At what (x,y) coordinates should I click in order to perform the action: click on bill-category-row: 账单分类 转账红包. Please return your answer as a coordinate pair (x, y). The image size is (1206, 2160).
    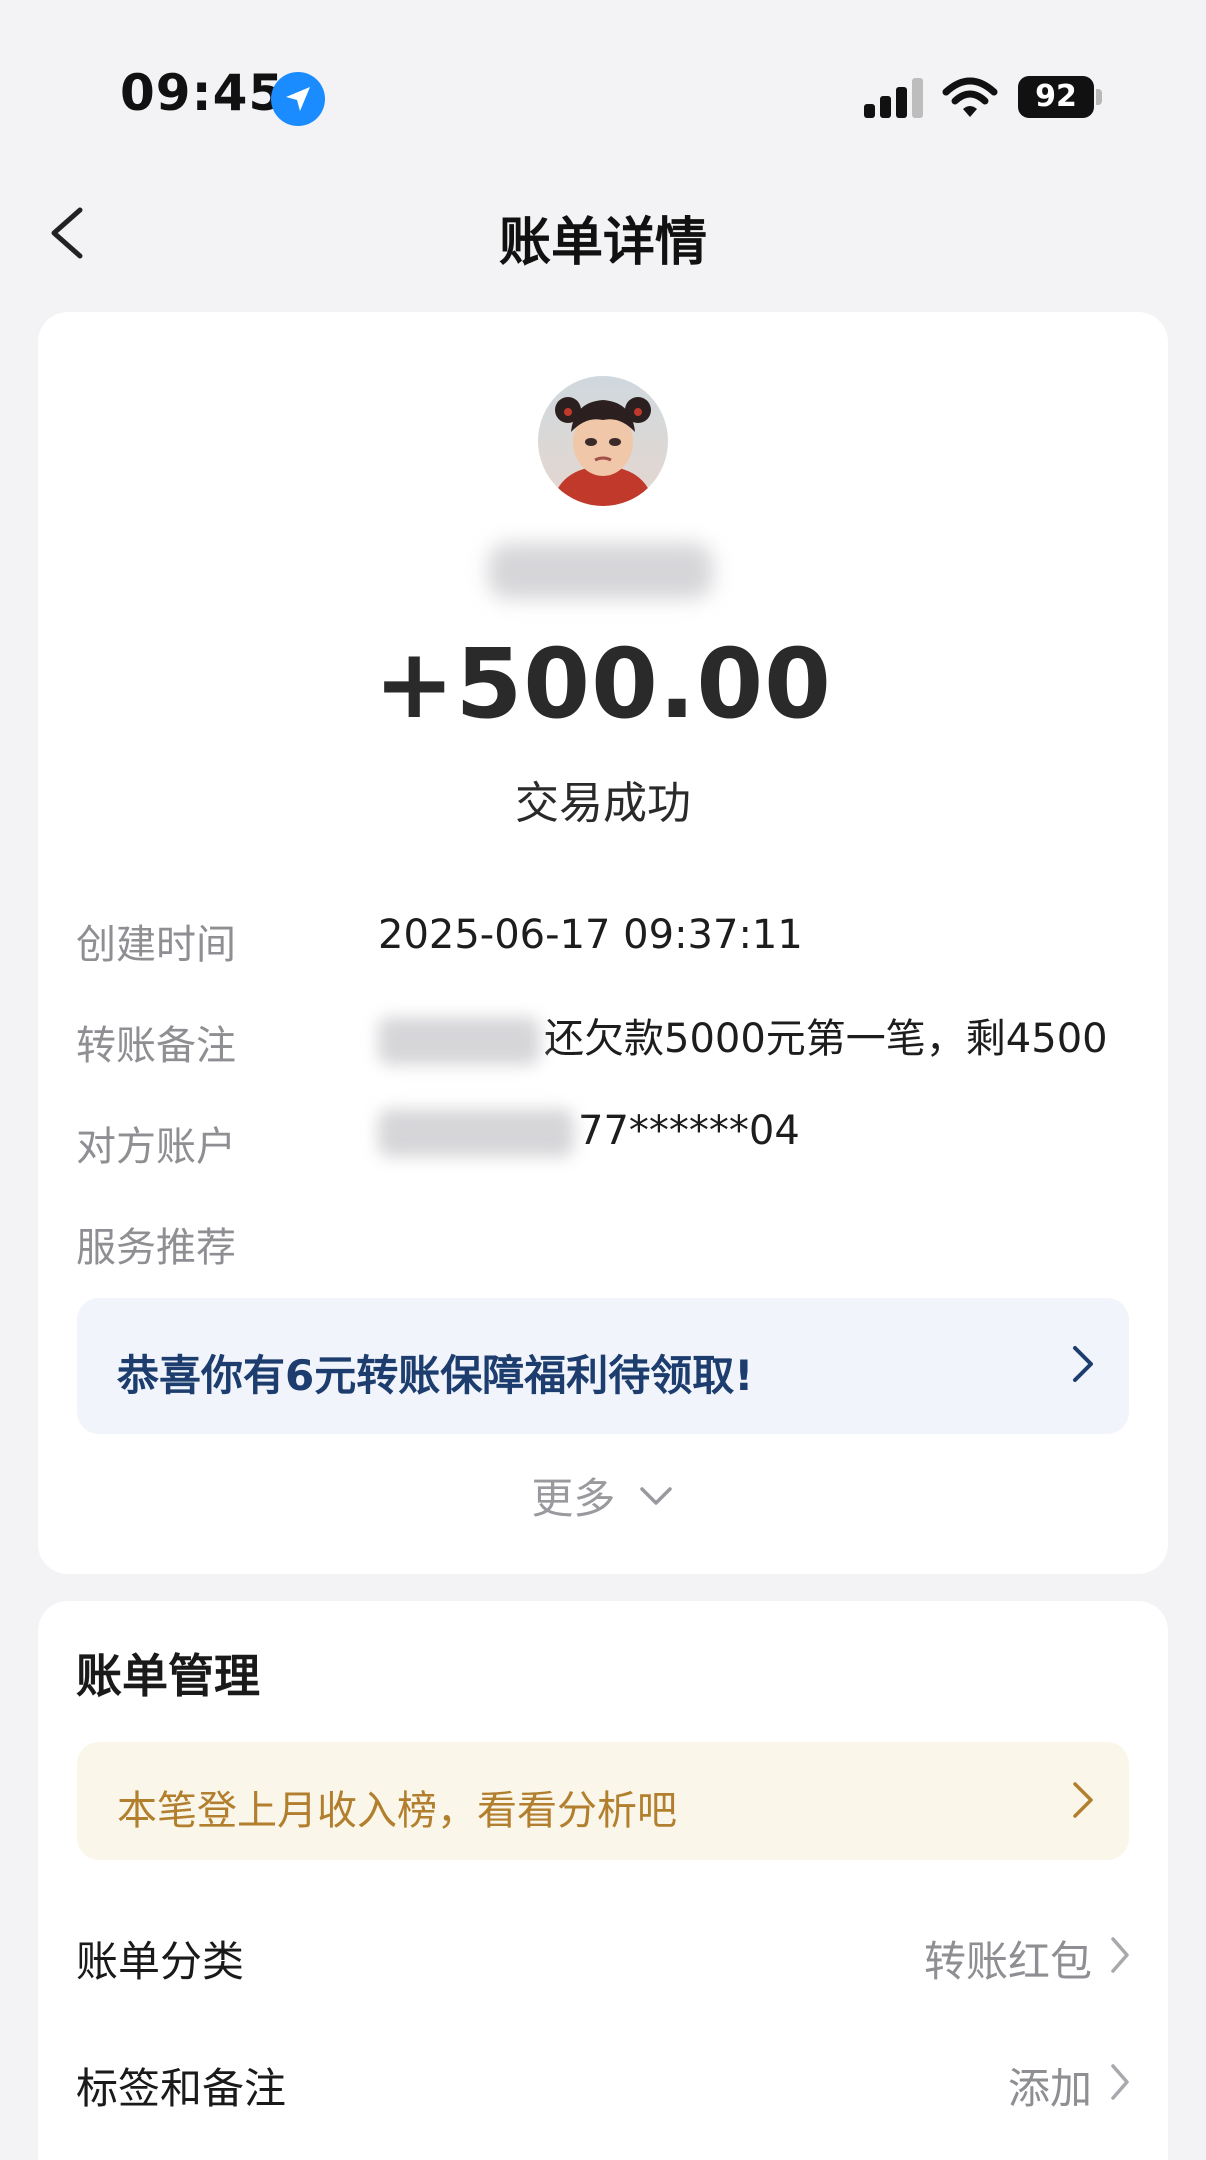
    Looking at the image, I should click on (604, 1955).